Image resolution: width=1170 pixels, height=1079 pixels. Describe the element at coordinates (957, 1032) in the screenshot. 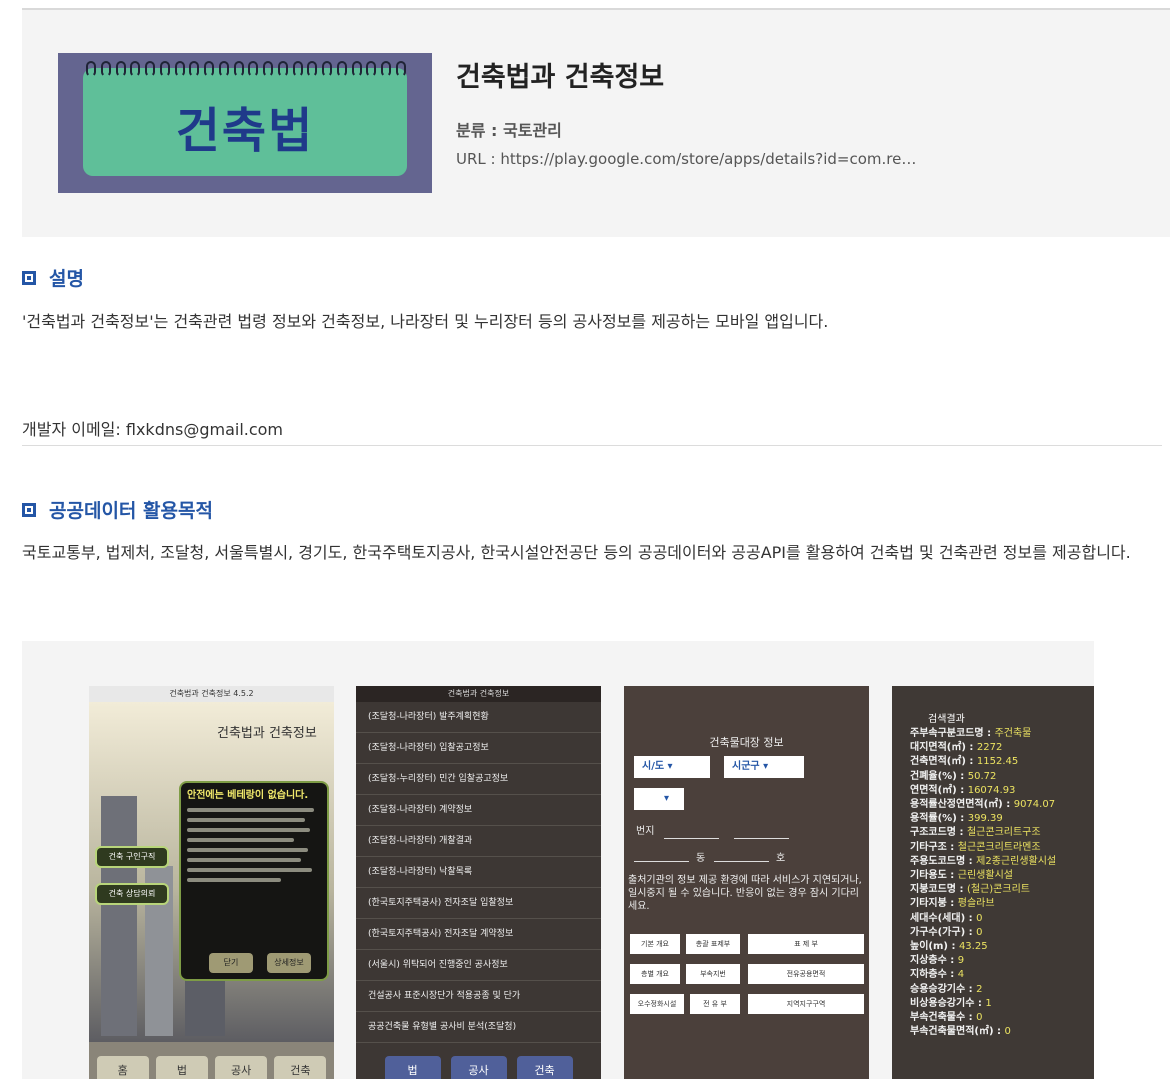

I see `result-key: 부속건축물면적(㎡) :` at that location.